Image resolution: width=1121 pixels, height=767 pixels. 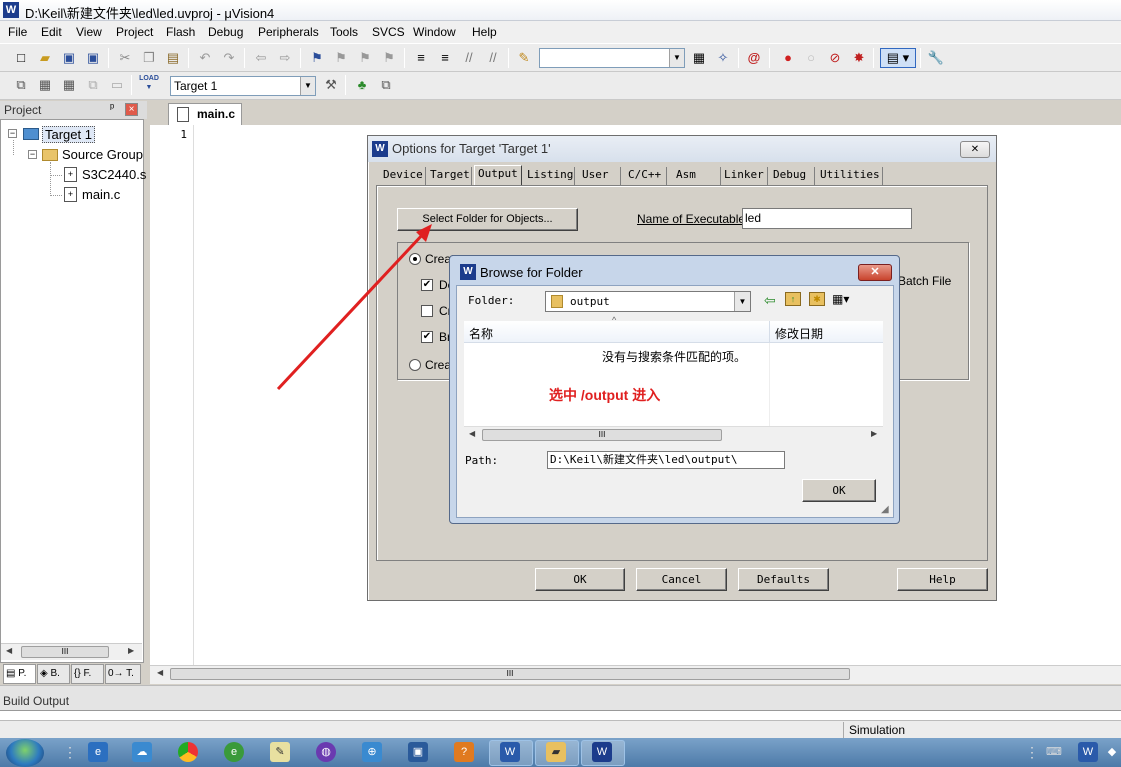 What do you see at coordinates (799, 333) in the screenshot?
I see `column-modified-header: 修改日期` at bounding box center [799, 333].